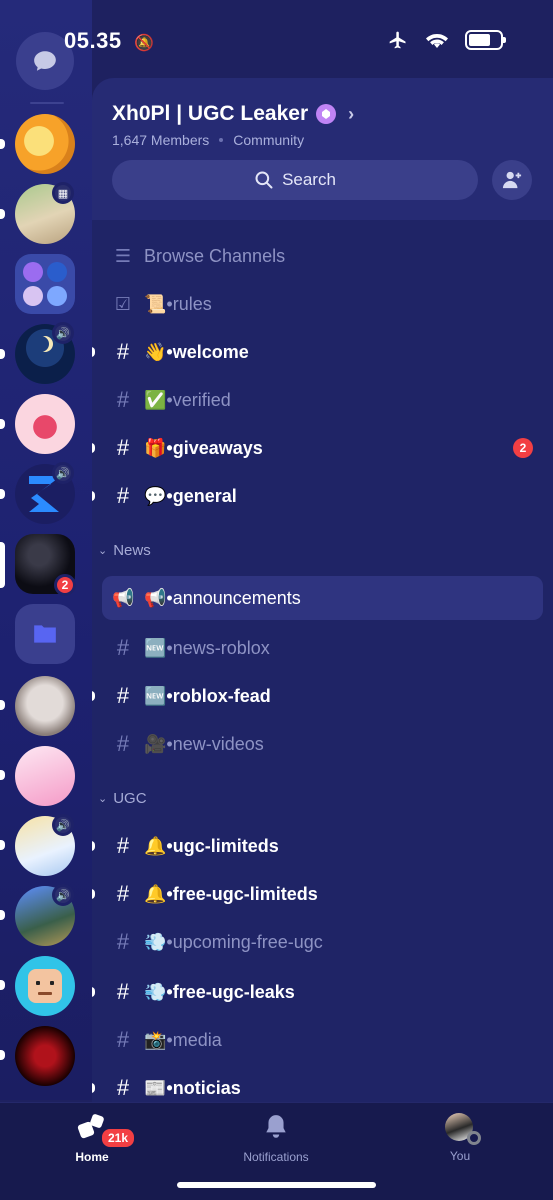  I want to click on channel-welcome: # 👋•welcome, so click(322, 352).